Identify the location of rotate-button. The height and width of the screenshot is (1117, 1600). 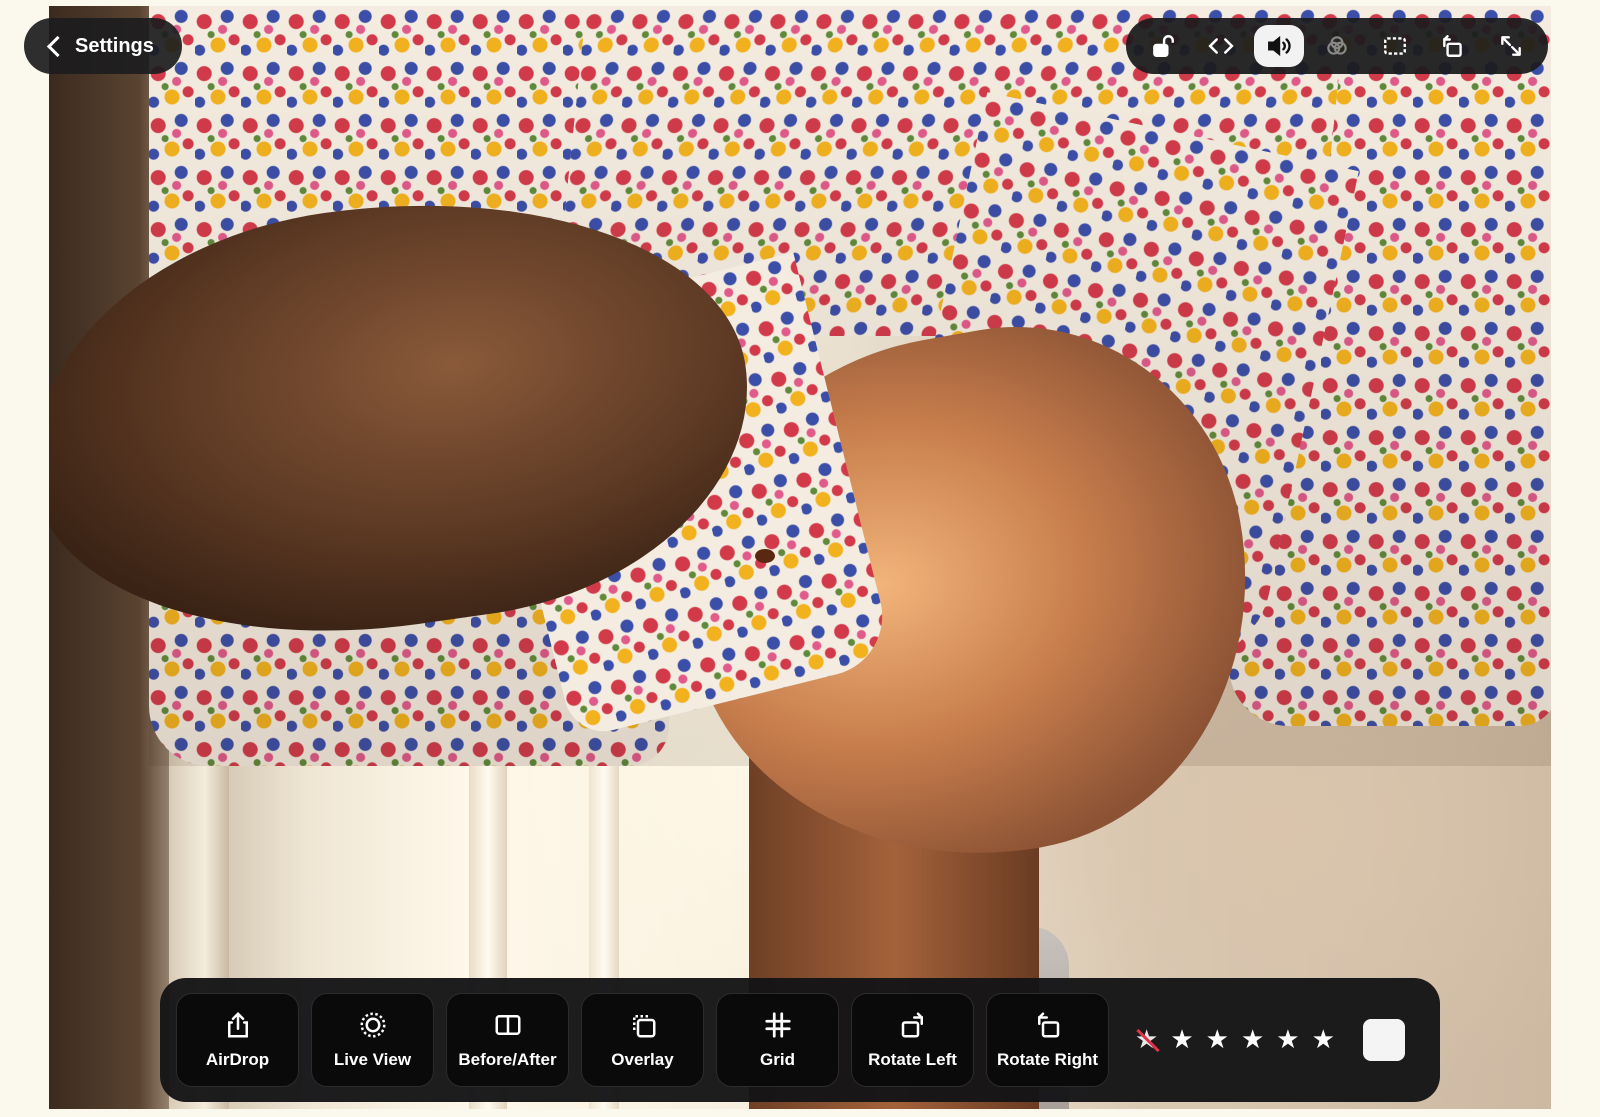
(1453, 46).